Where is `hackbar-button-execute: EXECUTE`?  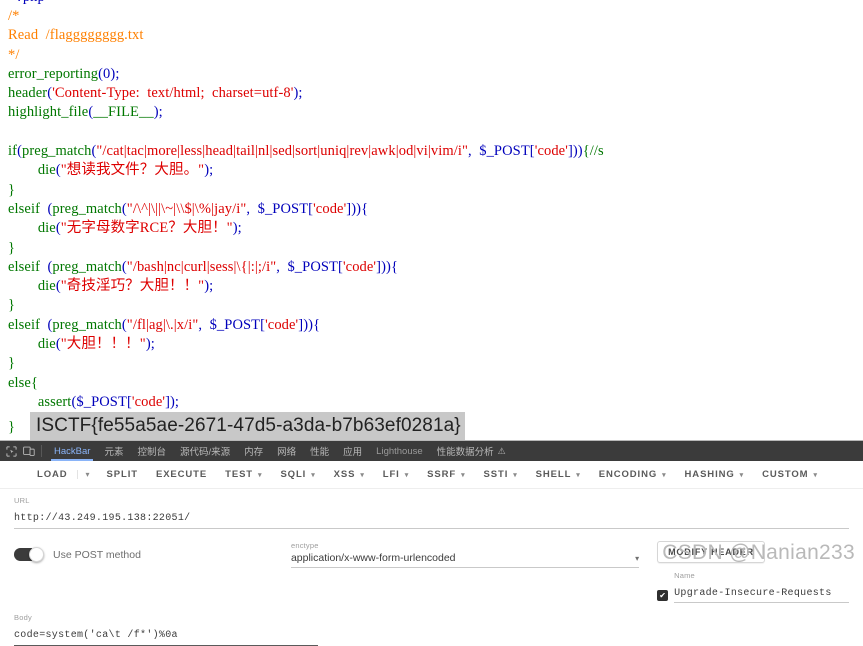
hackbar-button-execute: EXECUTE is located at coordinates (181, 474).